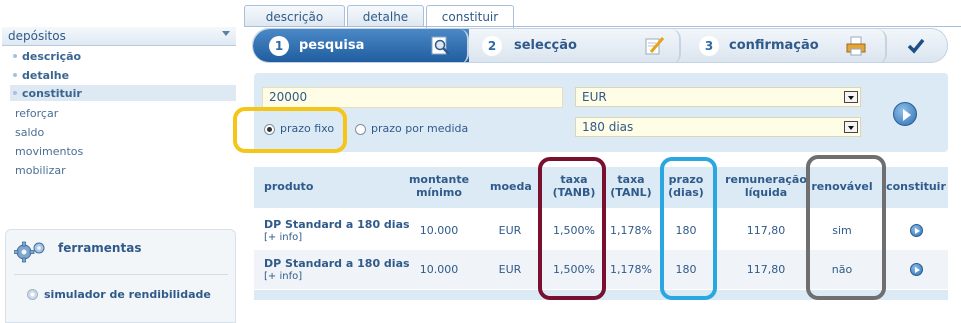 The width and height of the screenshot is (961, 323). I want to click on sidebar-item-descricao: descrição, so click(123, 56).